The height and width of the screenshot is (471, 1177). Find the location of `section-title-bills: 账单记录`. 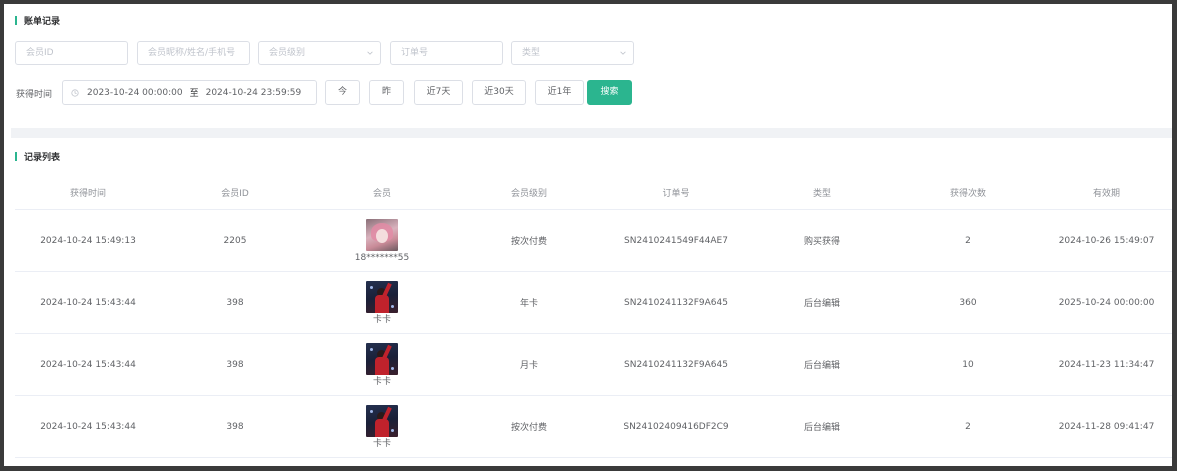

section-title-bills: 账单记录 is located at coordinates (37, 20).